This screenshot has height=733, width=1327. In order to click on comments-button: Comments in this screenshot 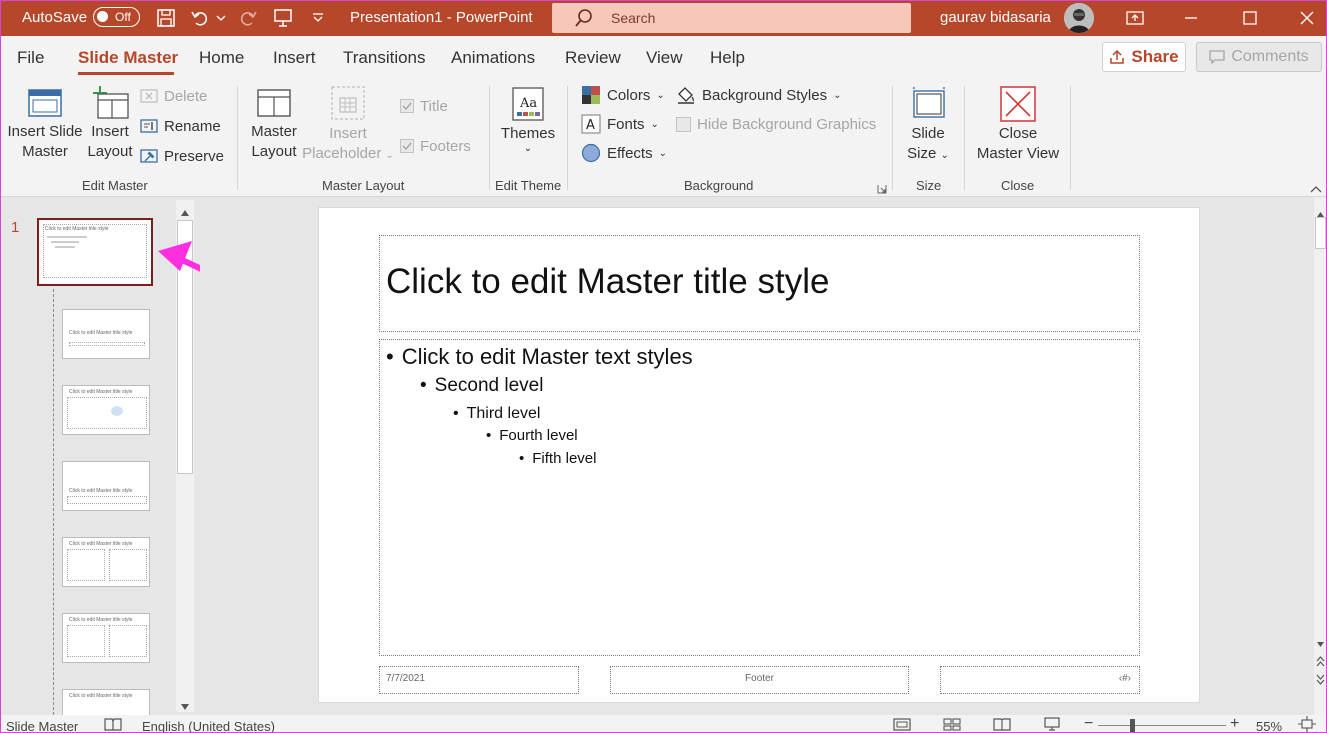, I will do `click(1259, 57)`.